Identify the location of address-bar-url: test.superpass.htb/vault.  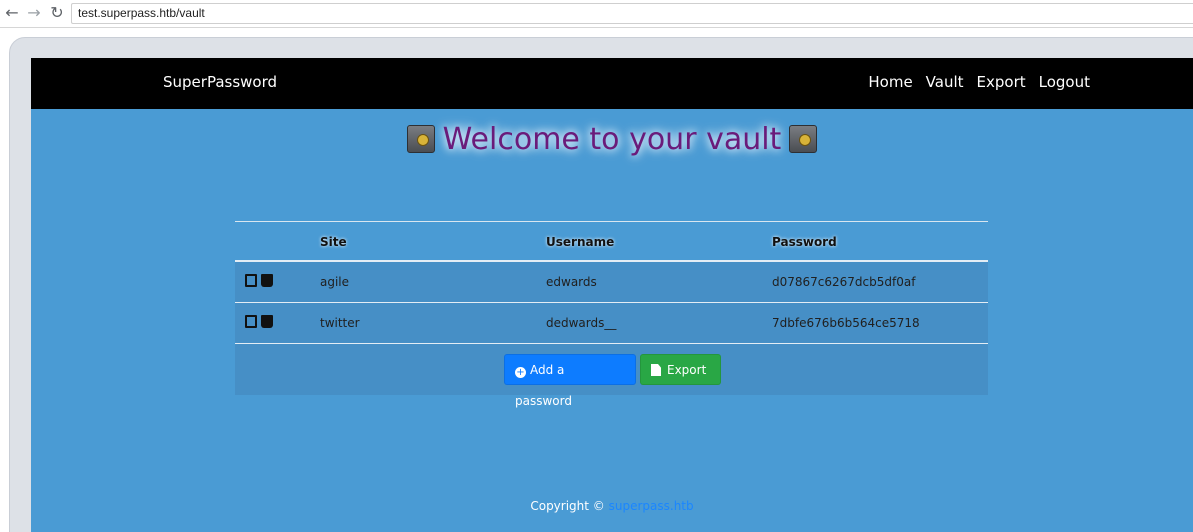
(141, 13).